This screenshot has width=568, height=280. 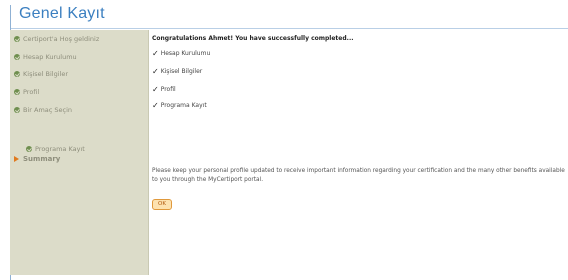 I want to click on sidebar-item-choose-goal: Bir Amaç Seçin, so click(x=43, y=110).